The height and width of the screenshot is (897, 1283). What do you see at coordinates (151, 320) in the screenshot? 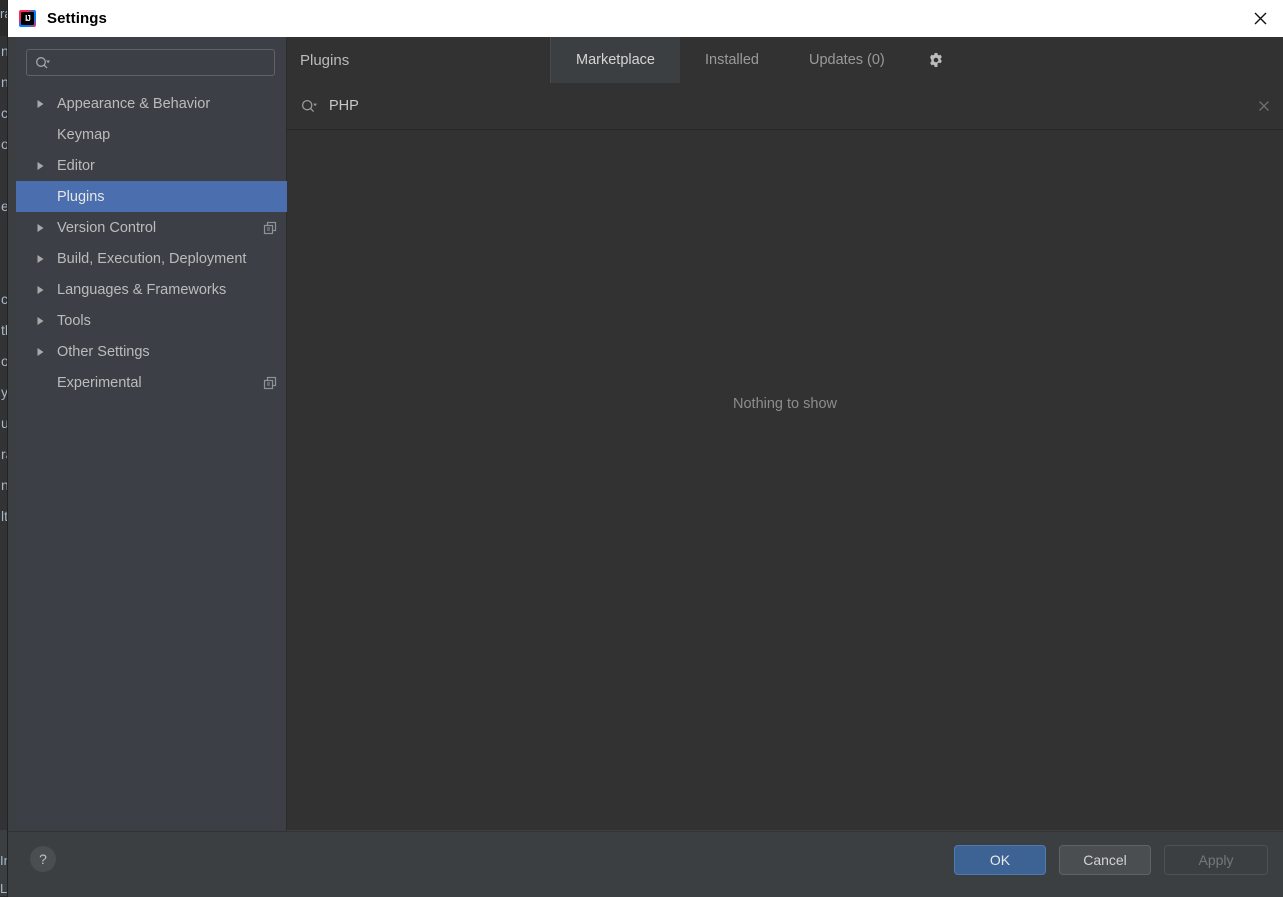
I see `sidebar-item-tools: Tools` at bounding box center [151, 320].